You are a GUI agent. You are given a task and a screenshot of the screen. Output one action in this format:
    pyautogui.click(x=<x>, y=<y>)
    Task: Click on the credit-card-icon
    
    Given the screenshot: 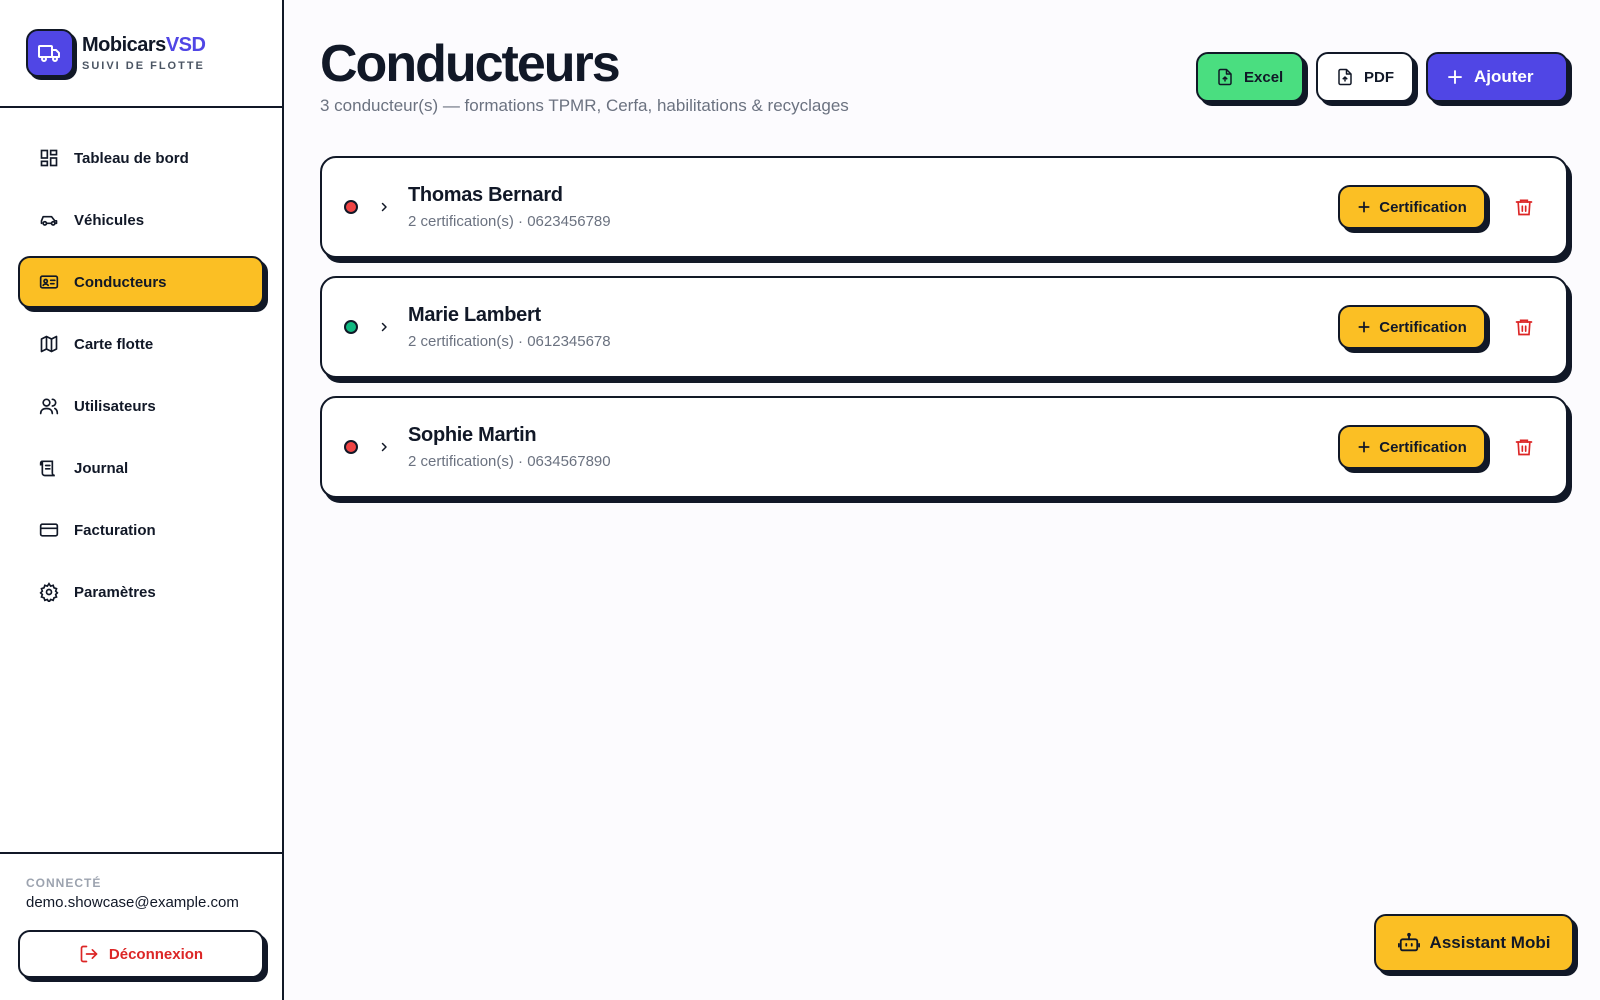 What is the action you would take?
    pyautogui.click(x=49, y=530)
    